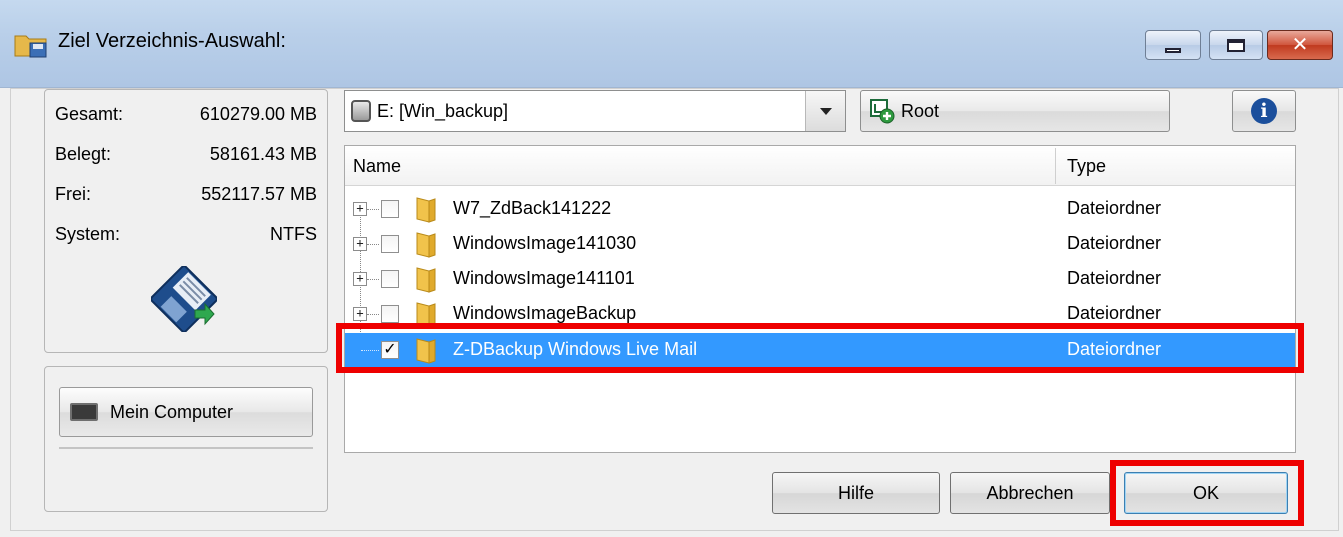 This screenshot has height=537, width=1343. What do you see at coordinates (361, 111) in the screenshot?
I see `drive-icon` at bounding box center [361, 111].